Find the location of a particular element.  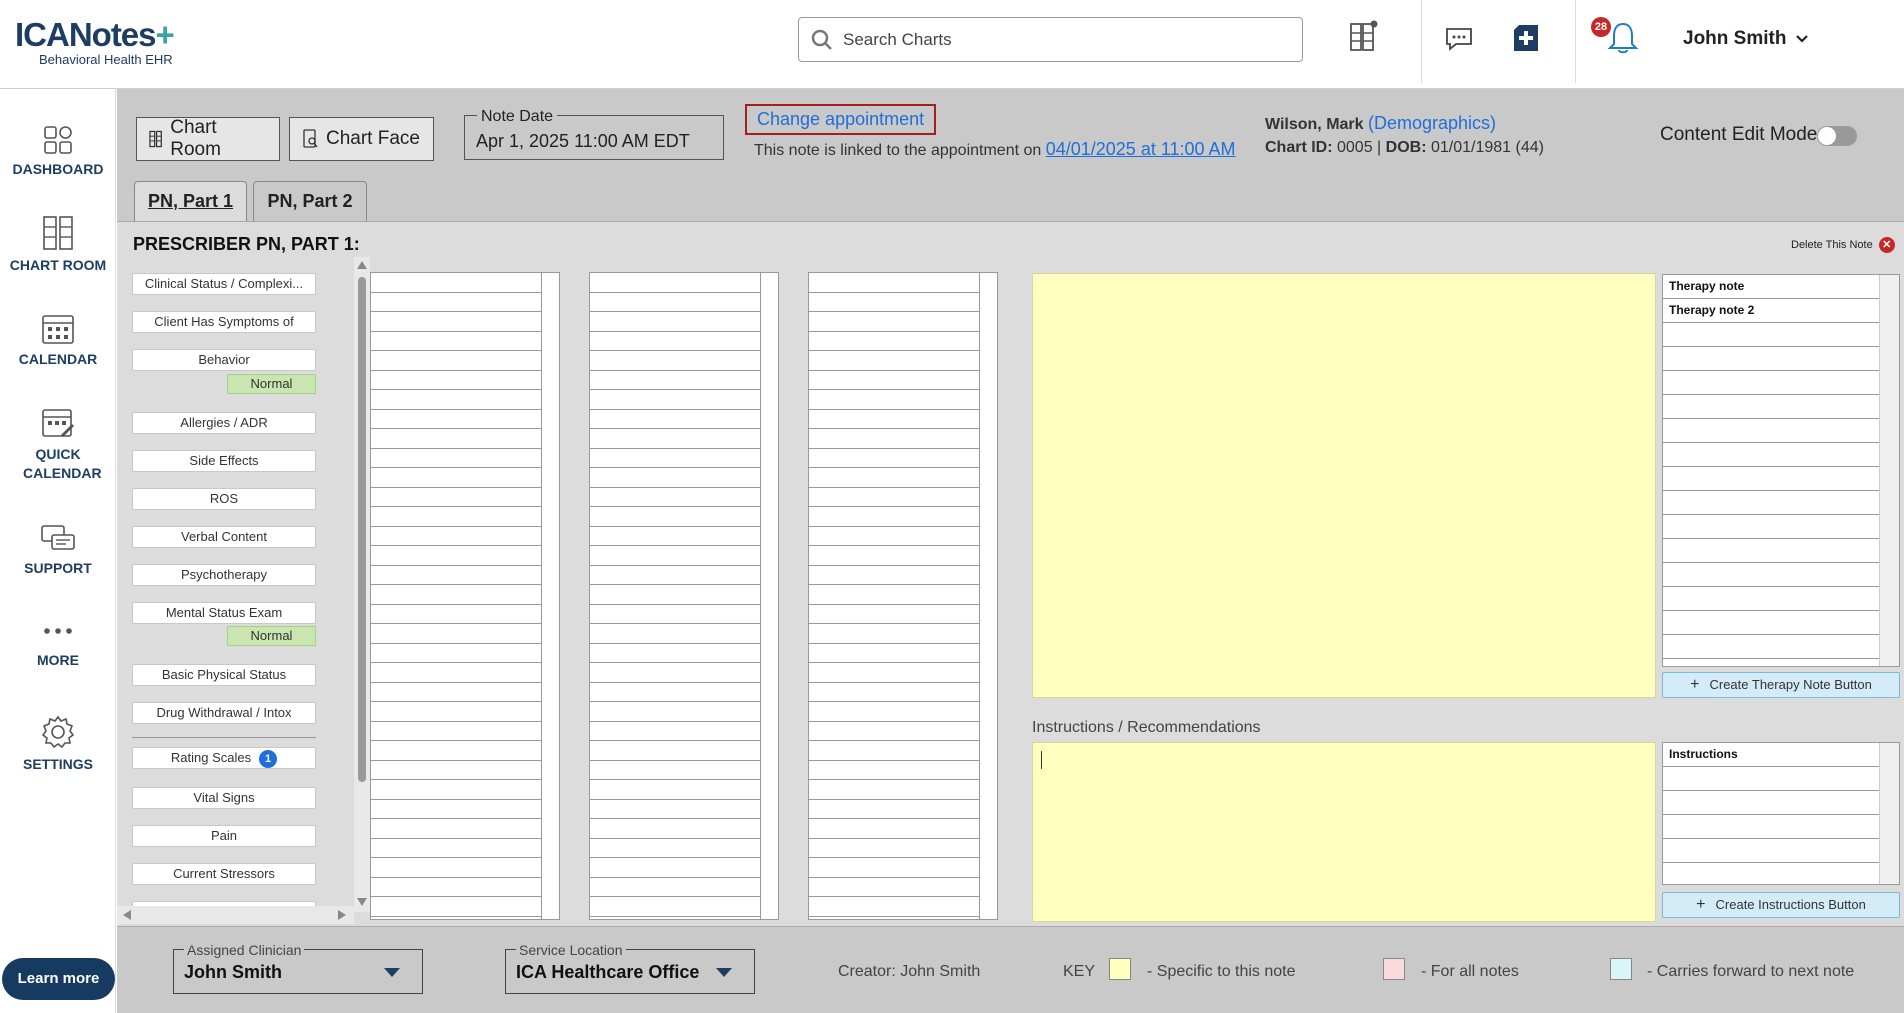

section-button: Behavior is located at coordinates (224, 360).